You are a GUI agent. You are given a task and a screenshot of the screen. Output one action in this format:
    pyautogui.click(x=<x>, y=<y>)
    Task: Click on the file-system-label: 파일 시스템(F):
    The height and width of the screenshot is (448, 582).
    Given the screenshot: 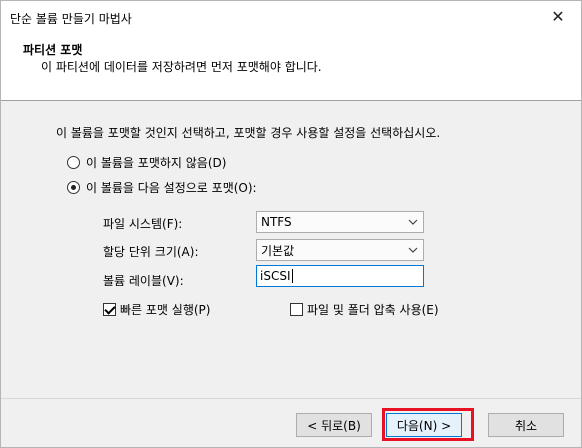 What is the action you would take?
    pyautogui.click(x=143, y=224)
    